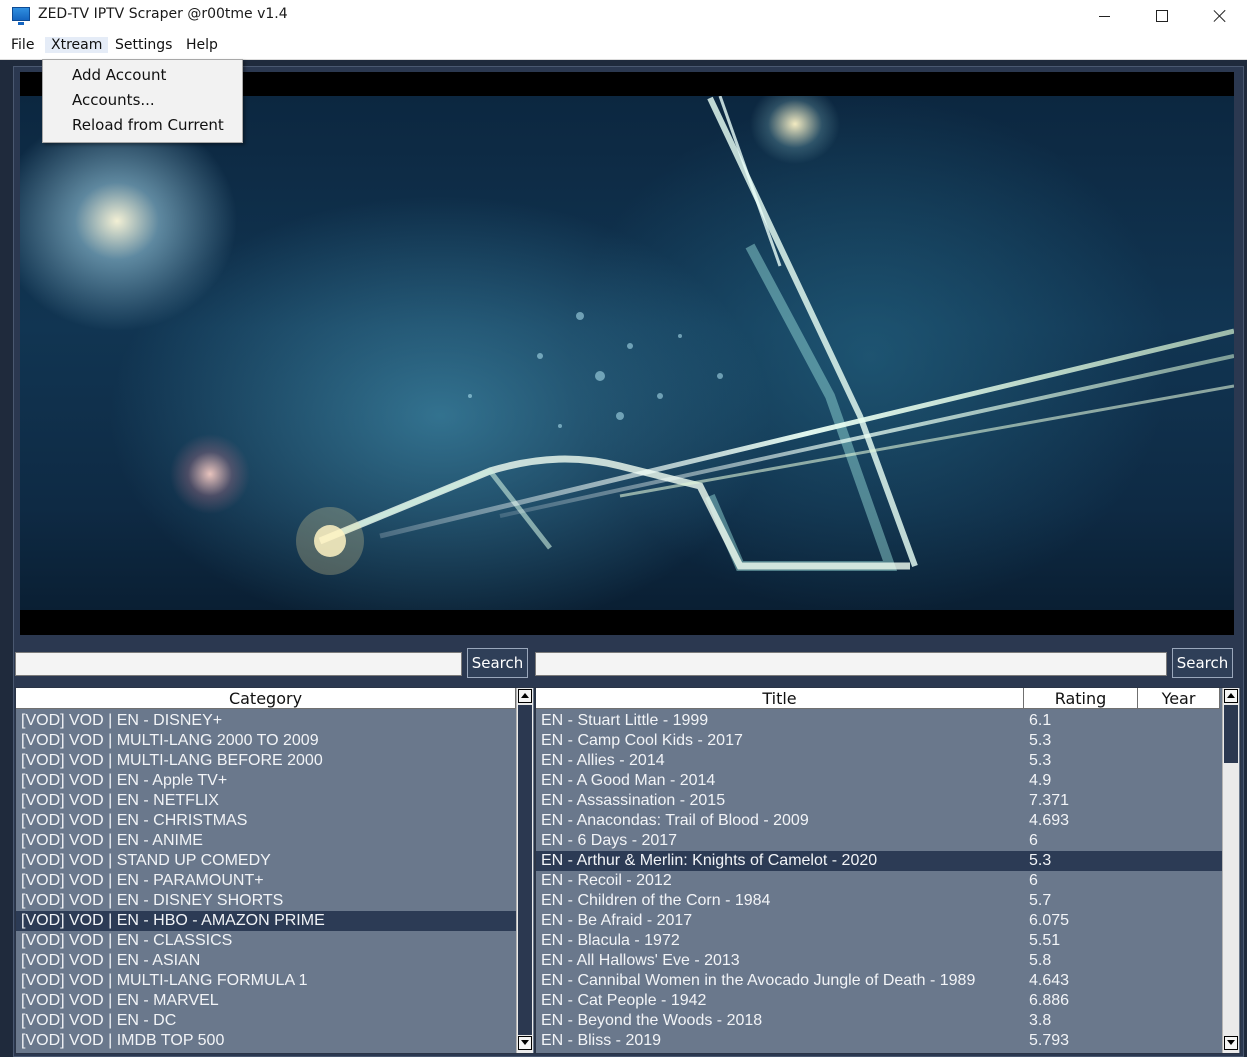 The height and width of the screenshot is (1057, 1247). What do you see at coordinates (112, 840) in the screenshot?
I see `category-label: [VOD] VOD | EN - ANIME` at bounding box center [112, 840].